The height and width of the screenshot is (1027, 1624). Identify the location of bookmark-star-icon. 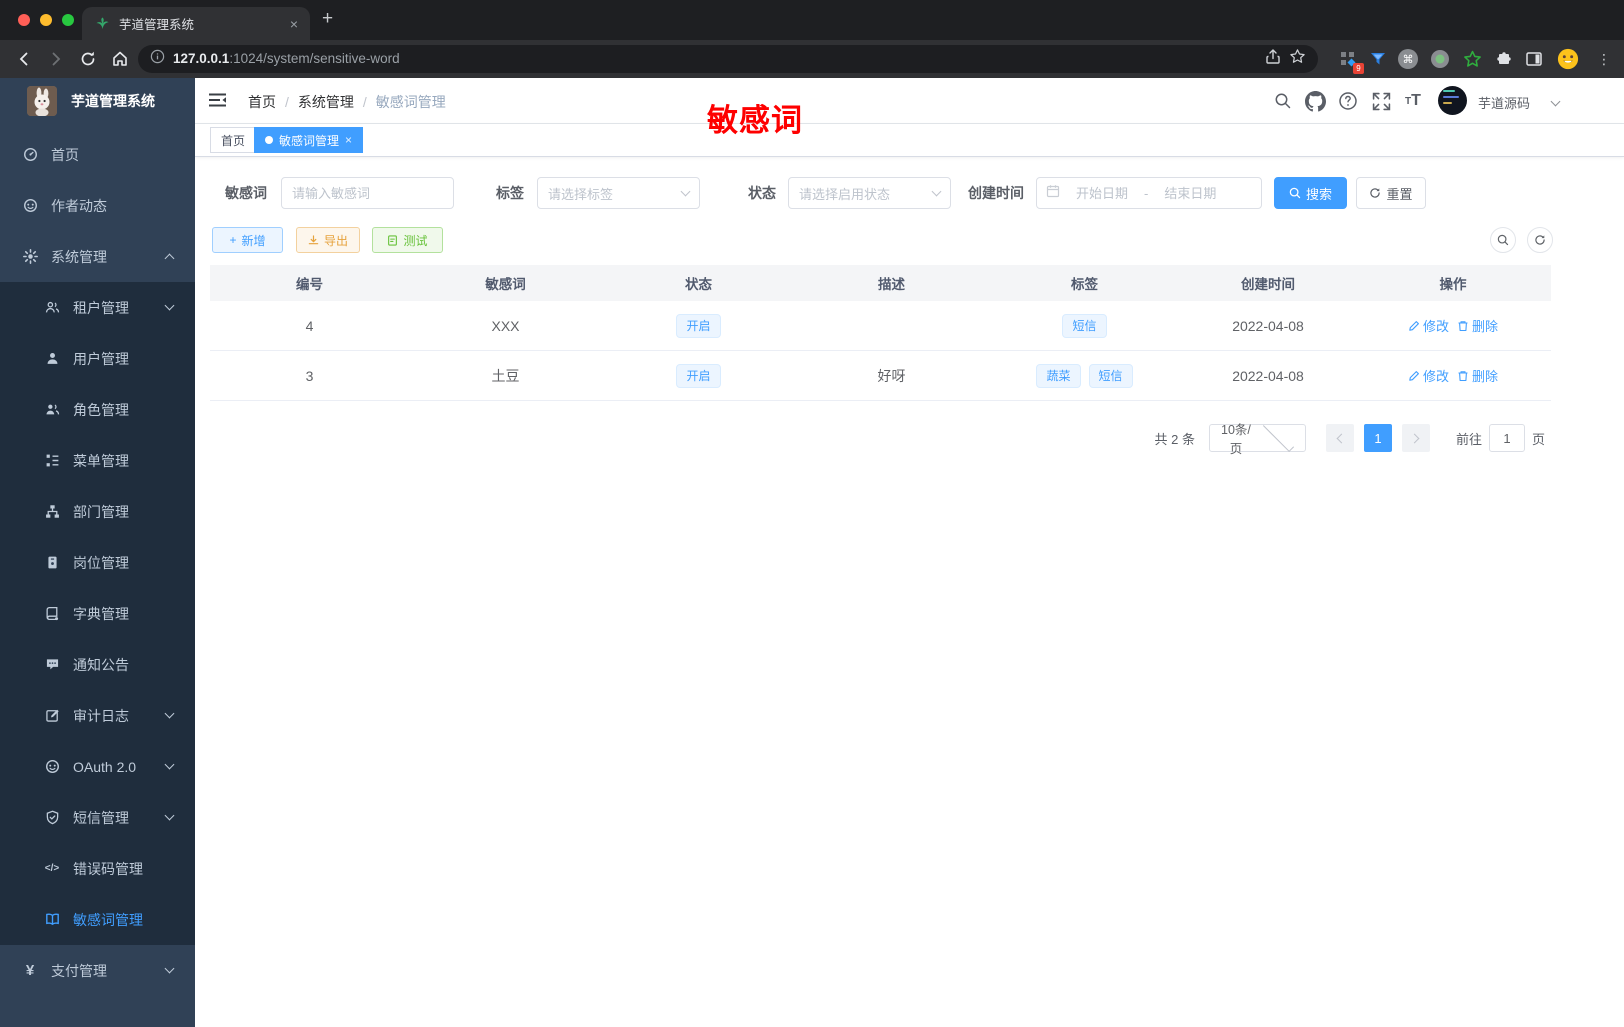
(1297, 59).